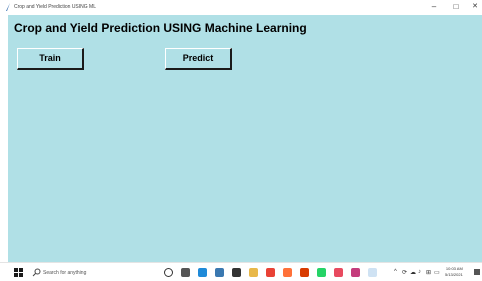 Image resolution: width=482 pixels, height=281 pixels. What do you see at coordinates (168, 272) in the screenshot?
I see `cortana-icon` at bounding box center [168, 272].